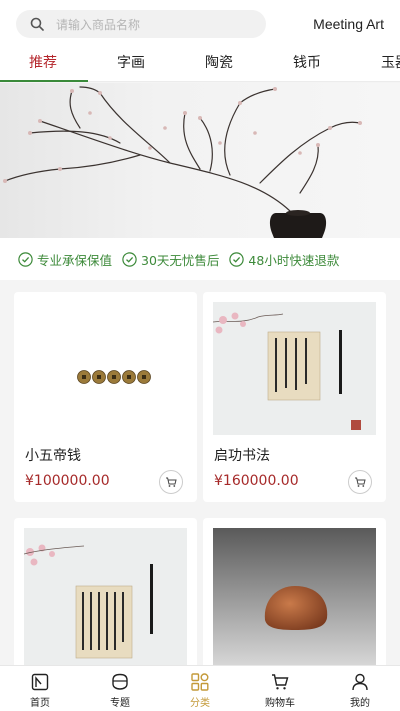 This screenshot has width=400, height=711. What do you see at coordinates (294, 260) in the screenshot?
I see `guarantee-label: 48小时快速退款` at bounding box center [294, 260].